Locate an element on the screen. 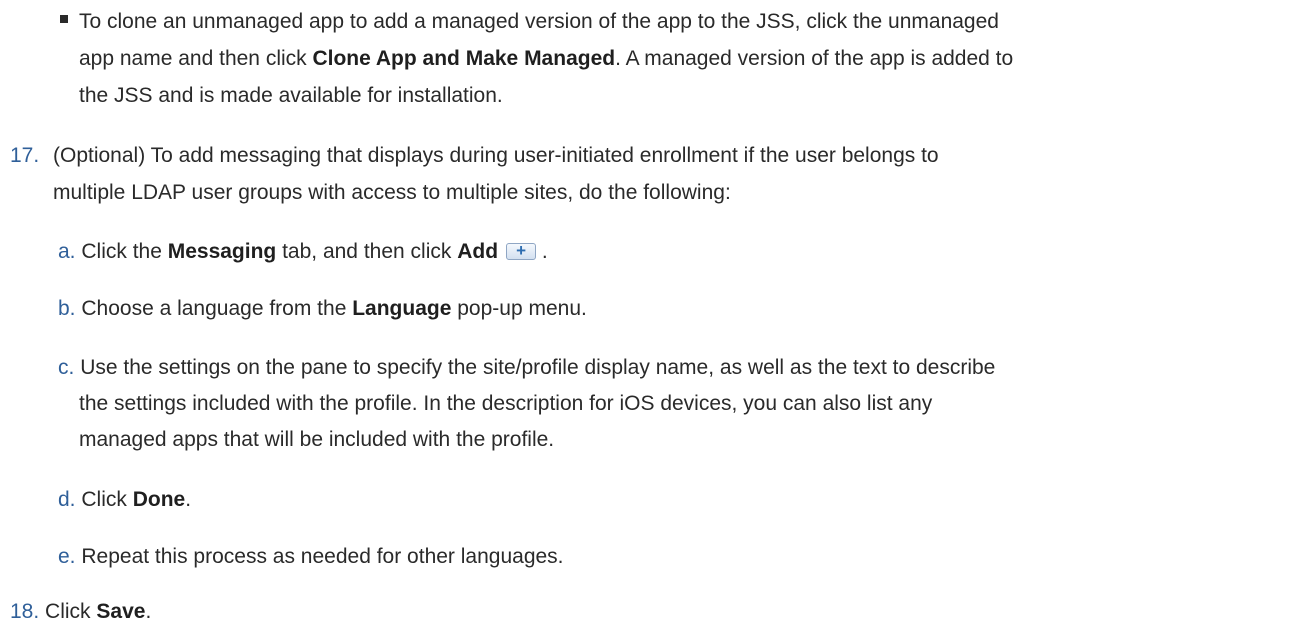 The image size is (1294, 627). plus-icon: + is located at coordinates (521, 250).